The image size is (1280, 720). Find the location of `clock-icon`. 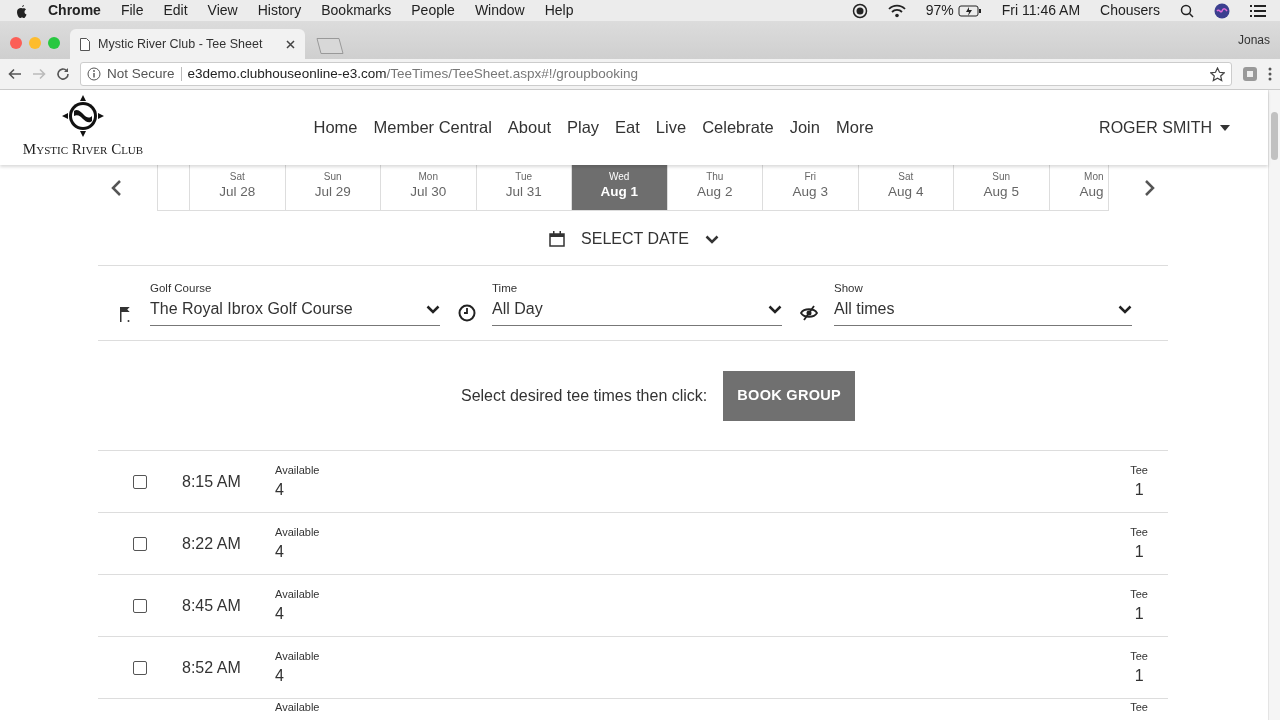

clock-icon is located at coordinates (467, 313).